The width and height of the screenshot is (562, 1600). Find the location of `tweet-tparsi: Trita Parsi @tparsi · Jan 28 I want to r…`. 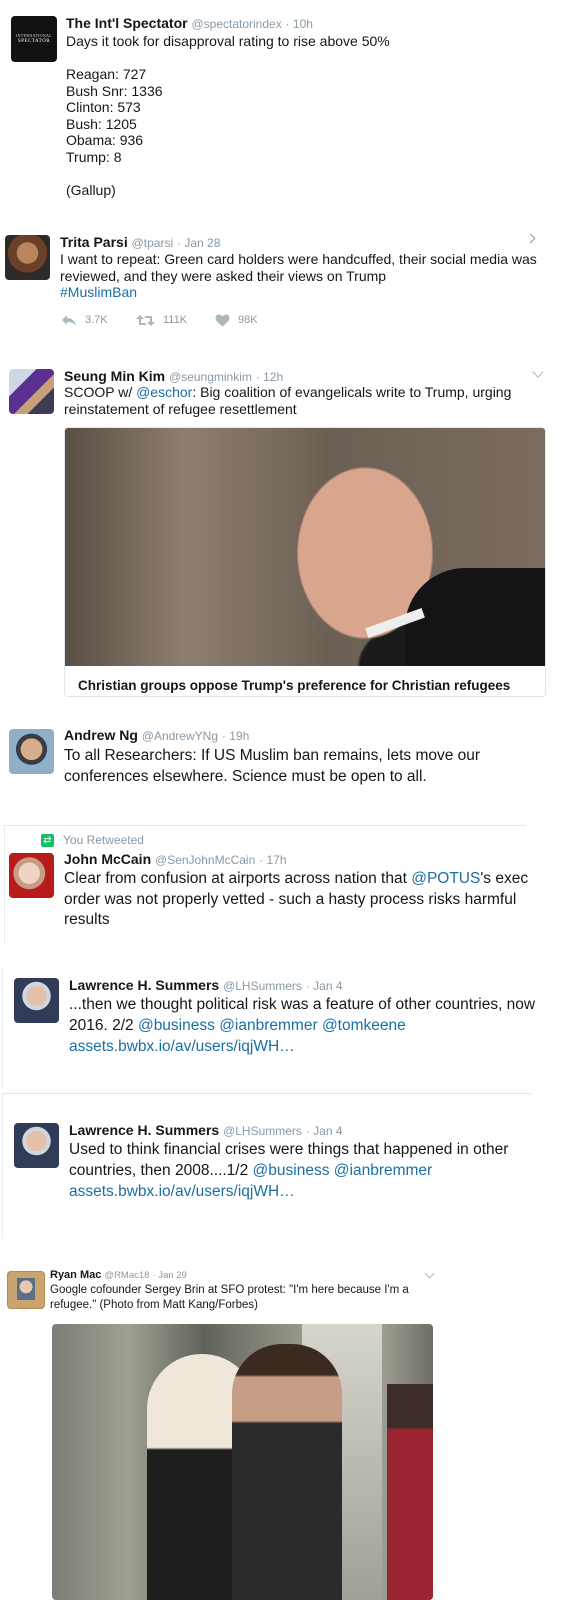

tweet-tparsi: Trita Parsi @tparsi · Jan 28 I want to r… is located at coordinates (281, 285).